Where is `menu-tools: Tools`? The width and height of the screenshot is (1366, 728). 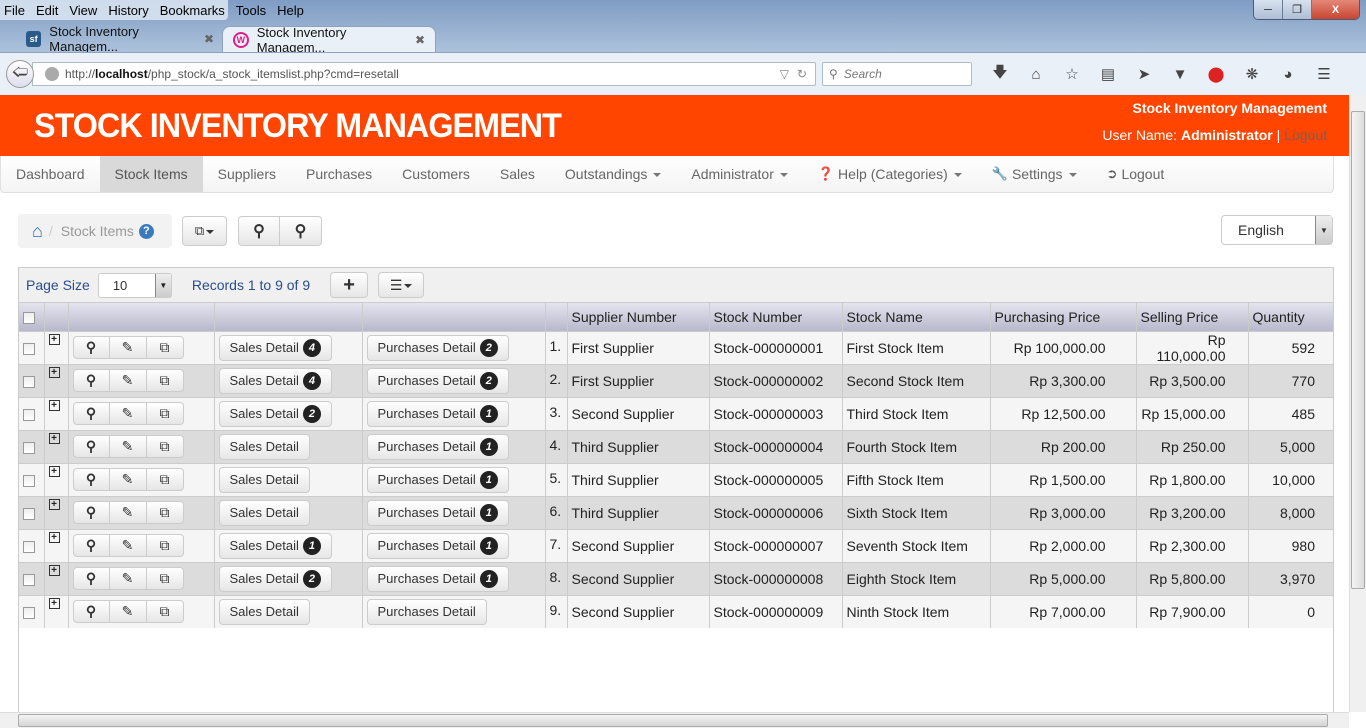
menu-tools: Tools is located at coordinates (251, 10).